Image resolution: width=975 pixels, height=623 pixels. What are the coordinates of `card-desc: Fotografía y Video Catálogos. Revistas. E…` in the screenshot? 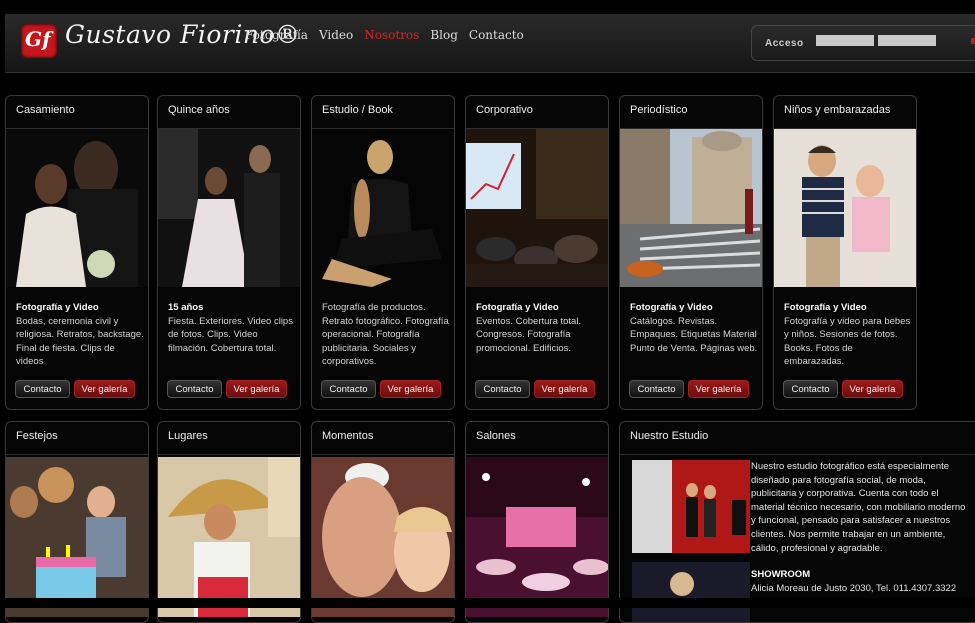 It's located at (694, 328).